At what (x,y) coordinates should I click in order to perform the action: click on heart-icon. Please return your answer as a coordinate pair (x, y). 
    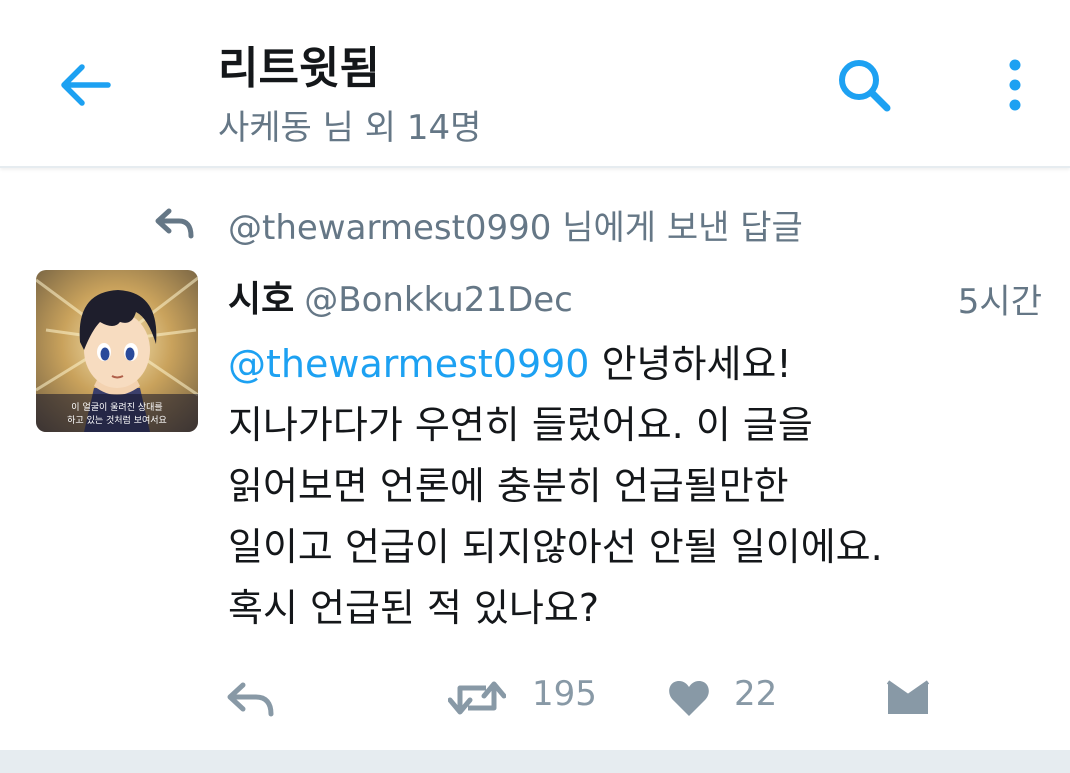
    Looking at the image, I should click on (689, 698).